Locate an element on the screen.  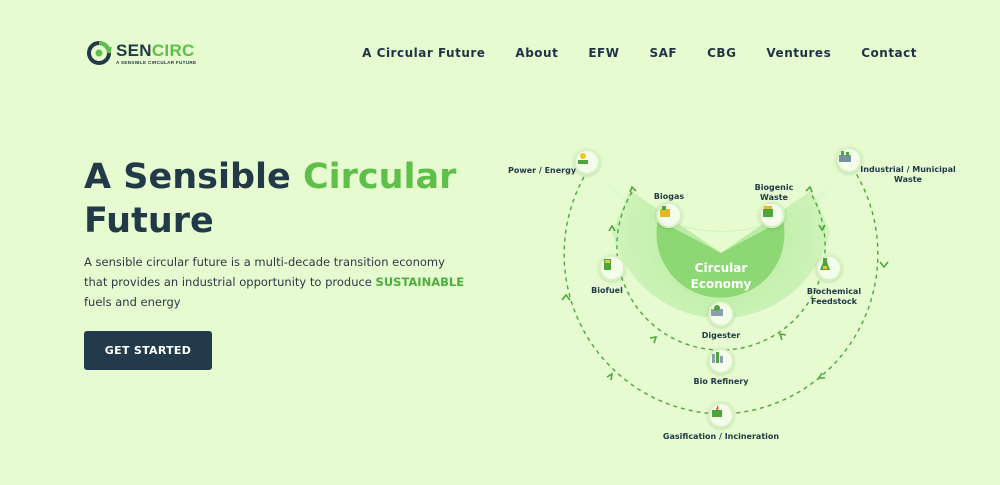
label-biochemical-feedstock: Biochemical Feedstock is located at coordinates (834, 297).